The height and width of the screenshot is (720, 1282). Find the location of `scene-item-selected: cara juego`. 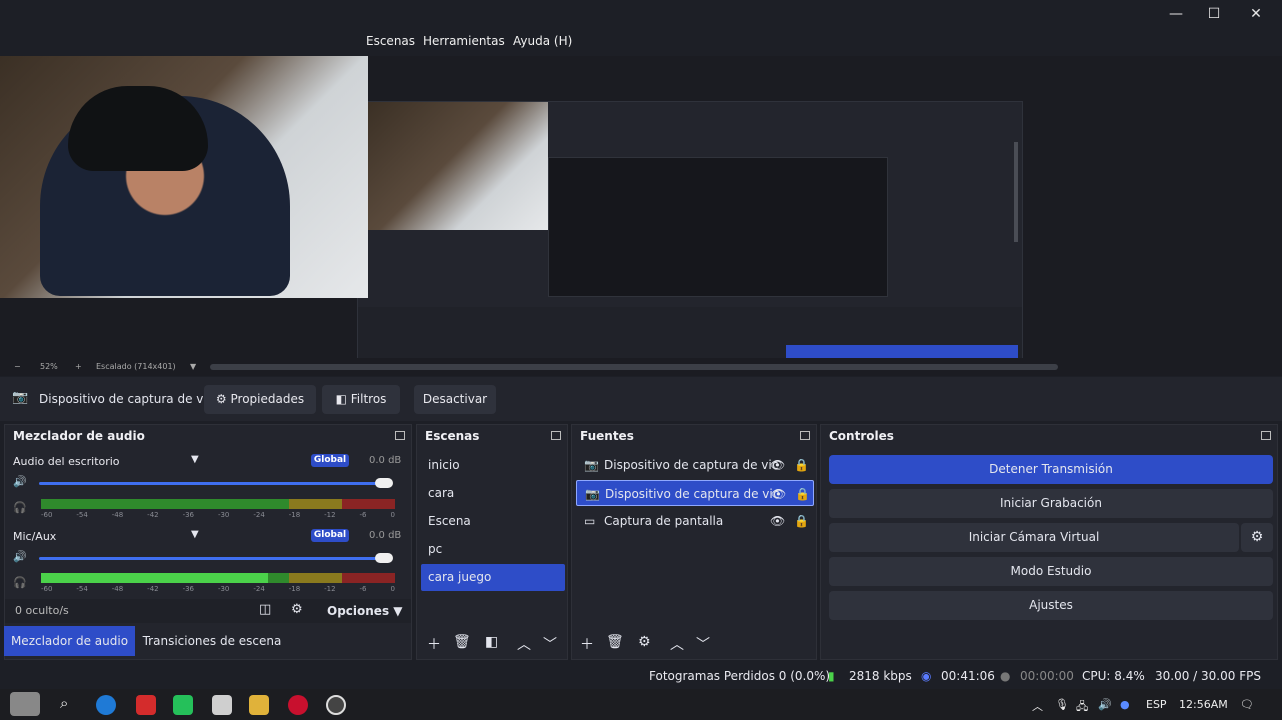

scene-item-selected: cara juego is located at coordinates (493, 577).